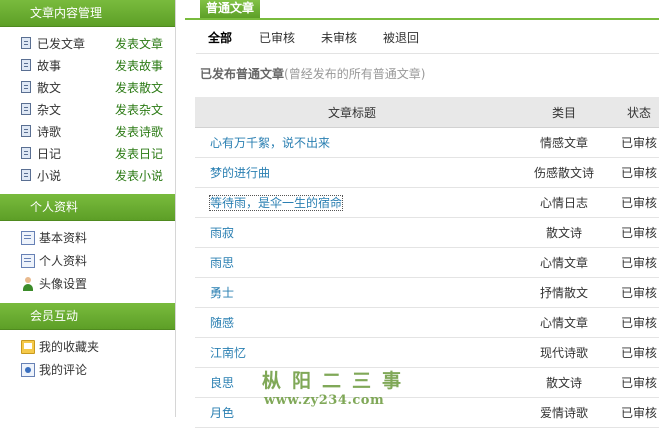 This screenshot has height=428, width=659. I want to click on article-category: 现代诗歌, so click(564, 352).